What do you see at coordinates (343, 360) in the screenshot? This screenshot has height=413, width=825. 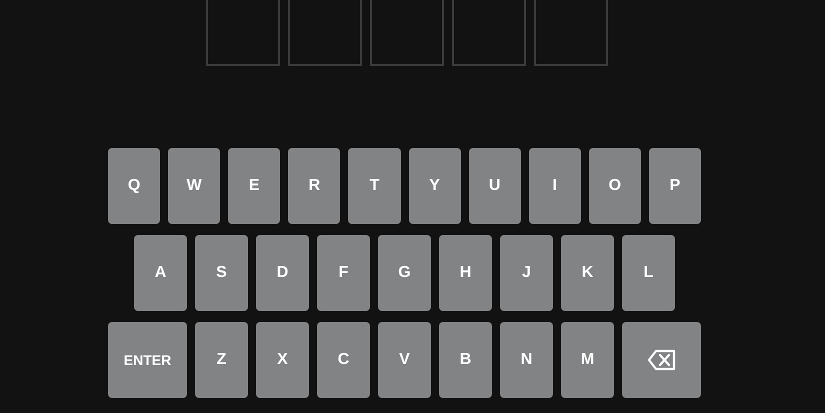 I see `letter-key: C` at bounding box center [343, 360].